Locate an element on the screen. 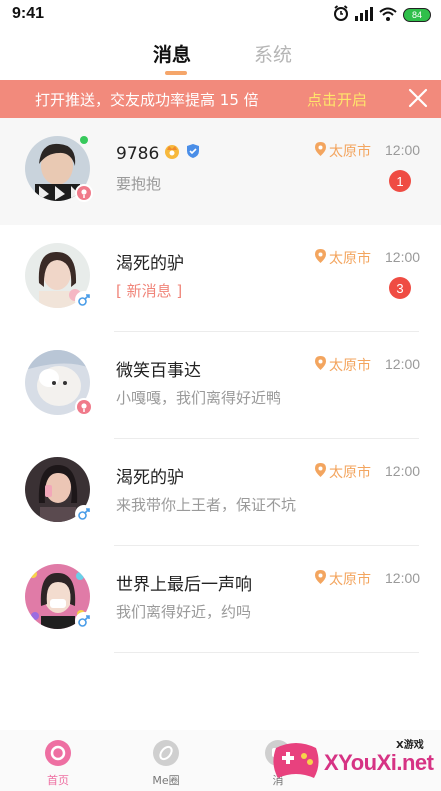 The image size is (441, 791). nav-item-me-circle: Me圈 is located at coordinates (166, 764).